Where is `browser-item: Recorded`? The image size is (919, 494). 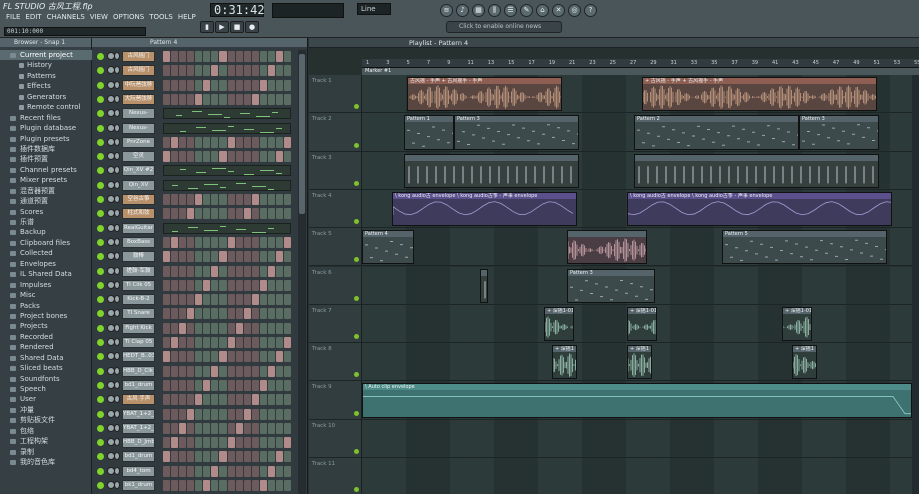 browser-item: Recorded is located at coordinates (46, 337).